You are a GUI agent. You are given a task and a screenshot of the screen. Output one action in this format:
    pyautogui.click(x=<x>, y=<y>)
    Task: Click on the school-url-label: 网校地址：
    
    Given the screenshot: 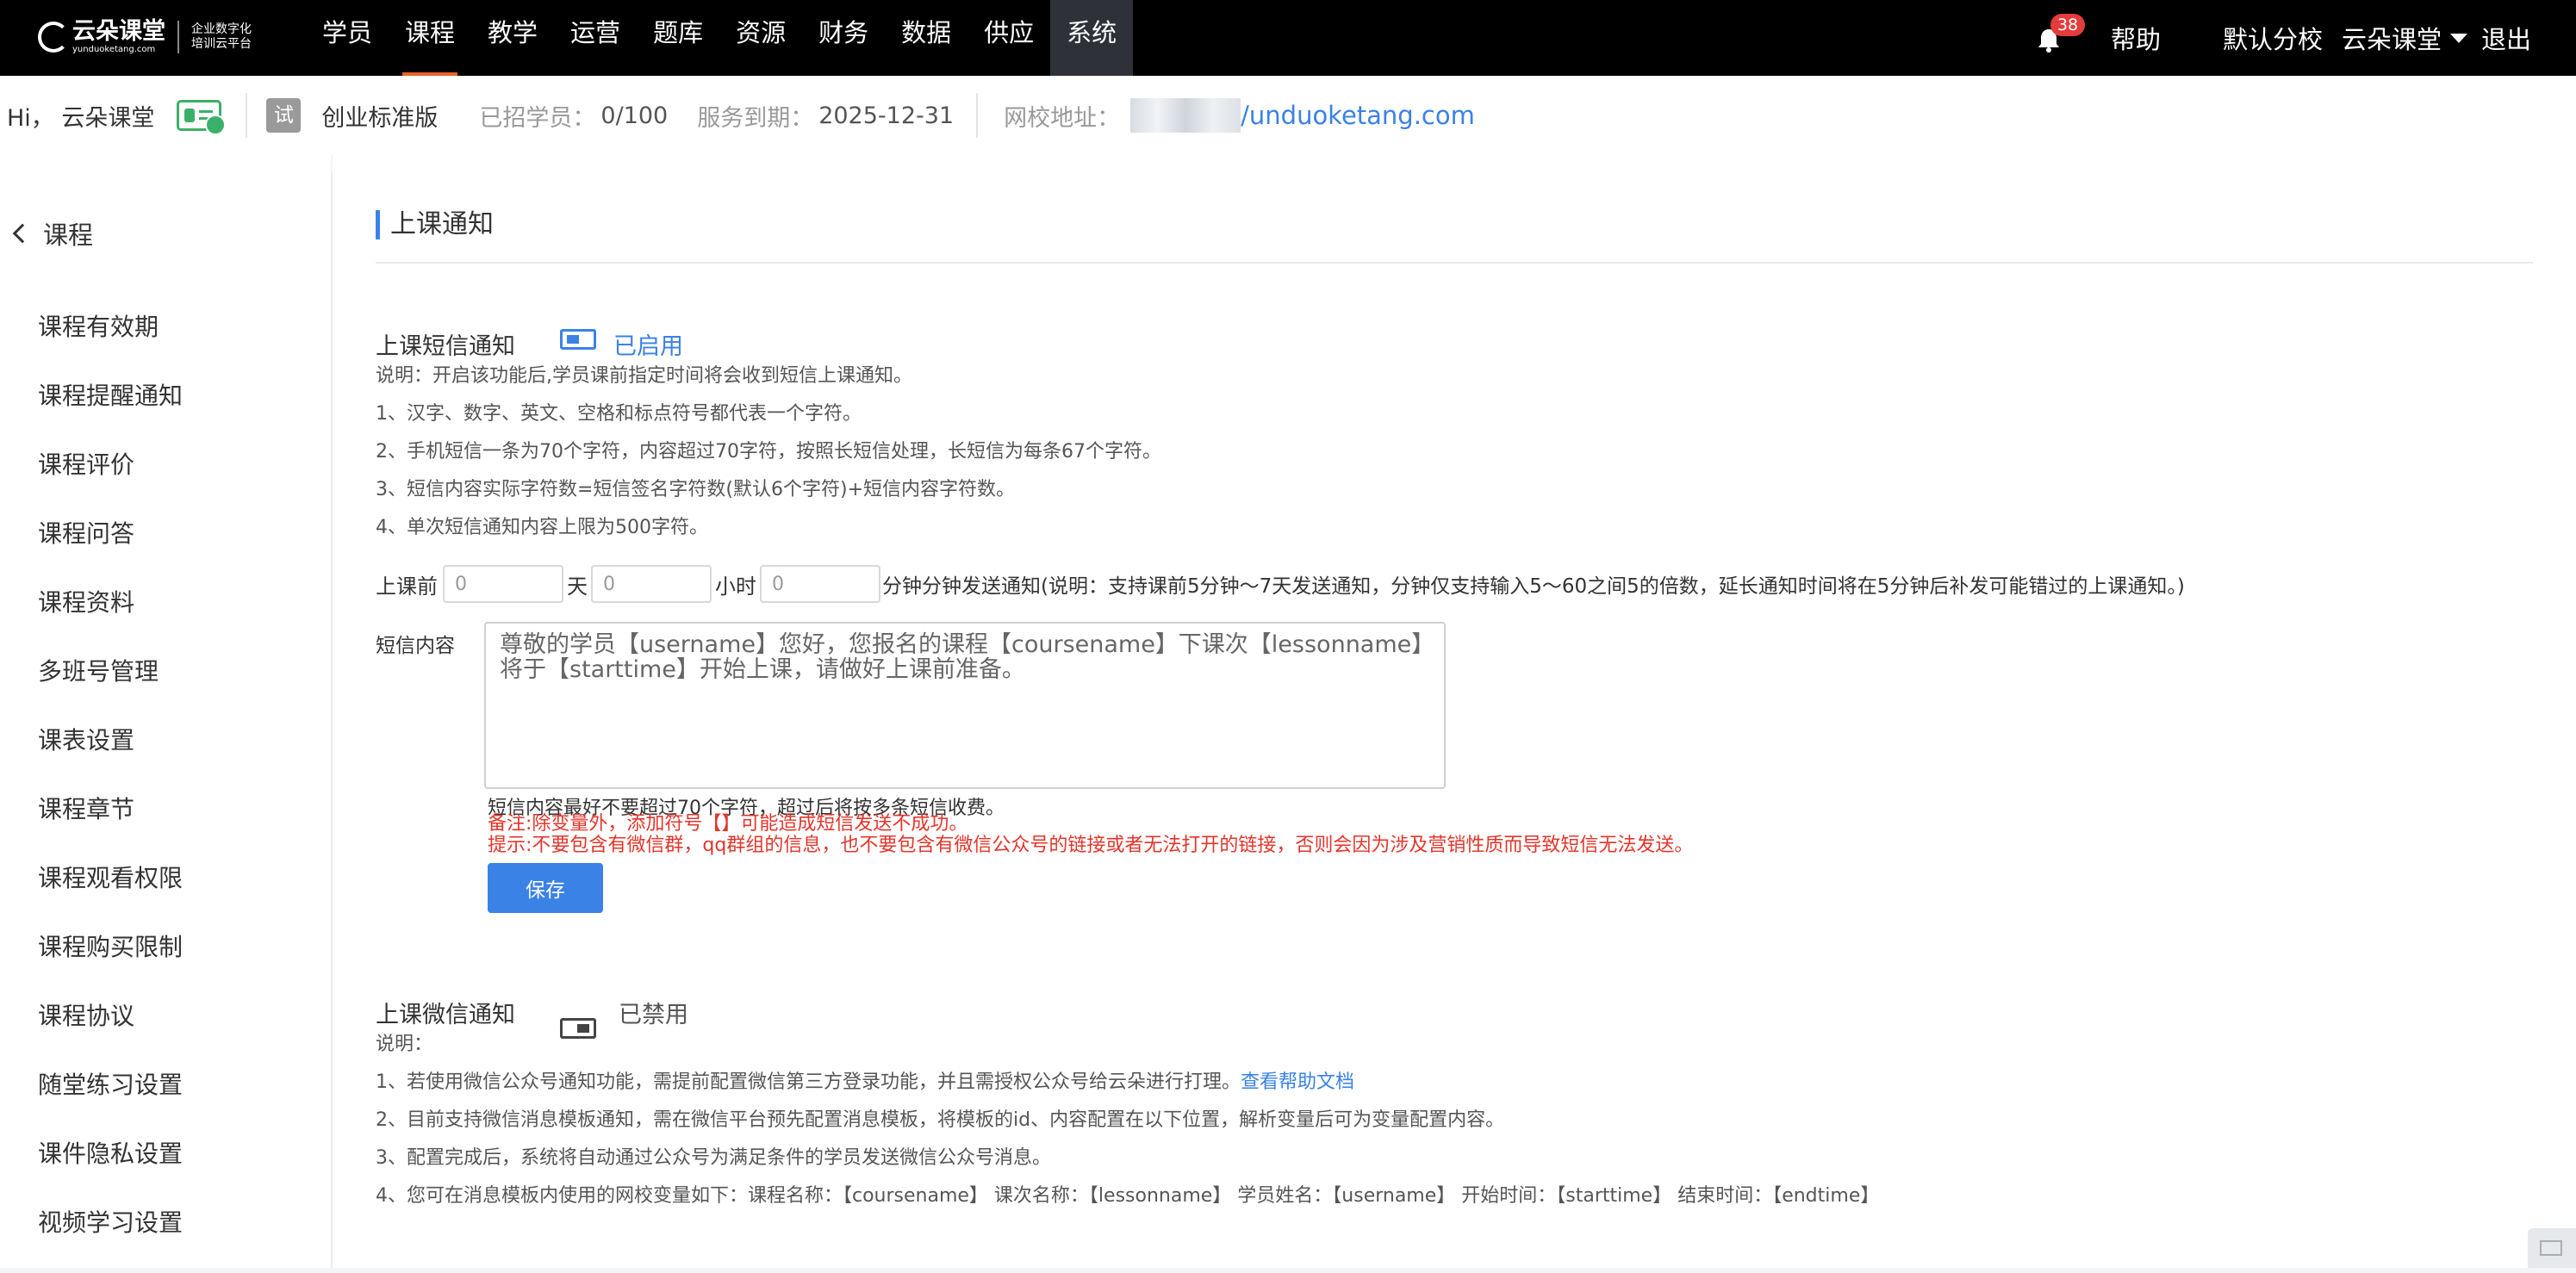 What is the action you would take?
    pyautogui.click(x=1063, y=118)
    